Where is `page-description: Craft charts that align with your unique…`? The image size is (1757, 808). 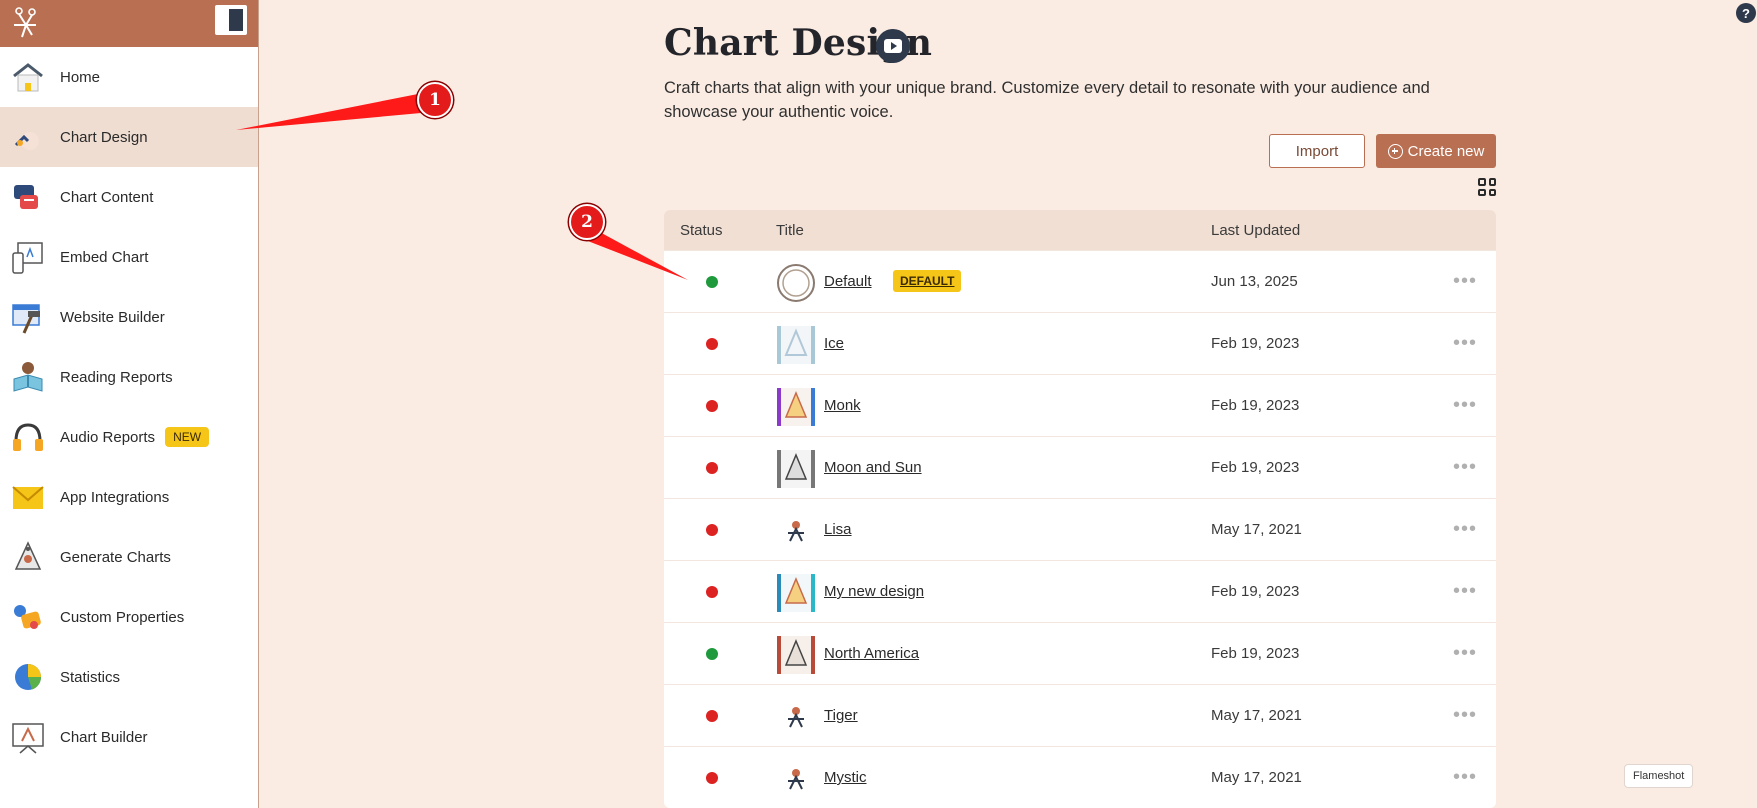
page-description: Craft charts that align with your unique… is located at coordinates (1047, 100).